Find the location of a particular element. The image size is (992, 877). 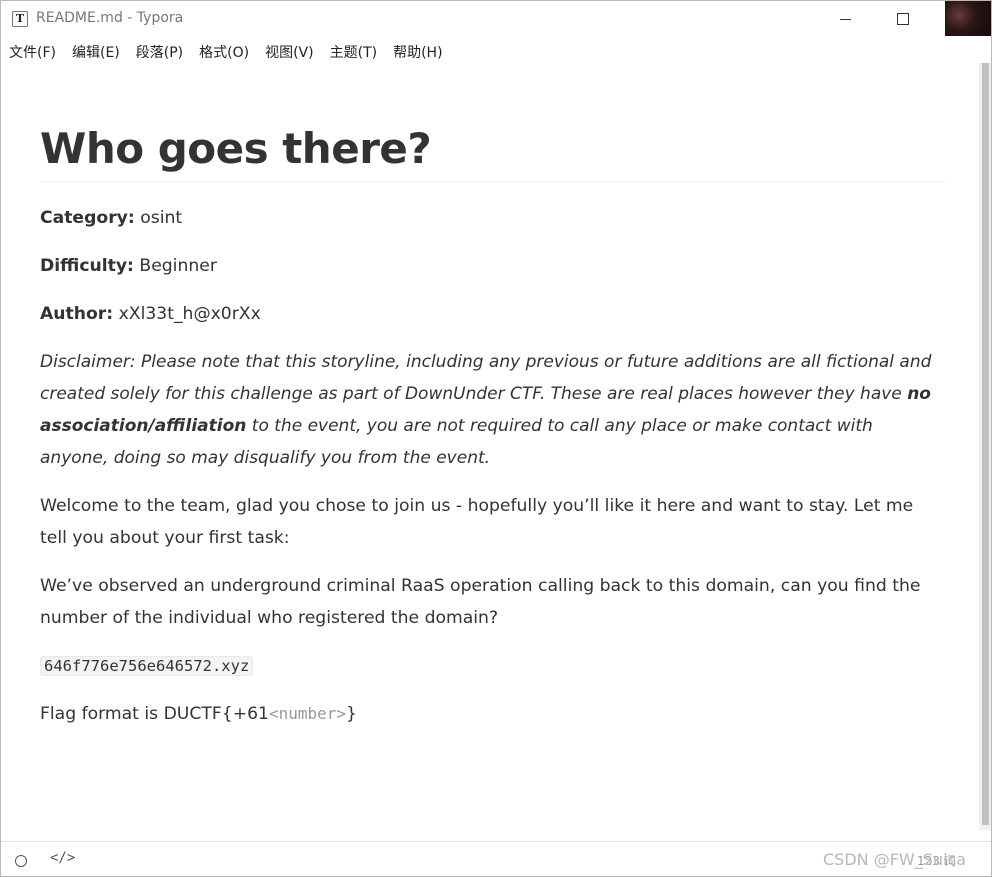

menu-file: 文件(F) is located at coordinates (32, 52).